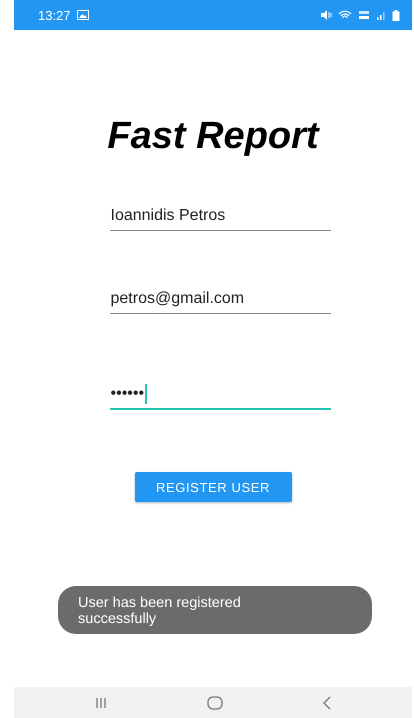  Describe the element at coordinates (54, 15) in the screenshot. I see `status-time: 13:27` at that location.